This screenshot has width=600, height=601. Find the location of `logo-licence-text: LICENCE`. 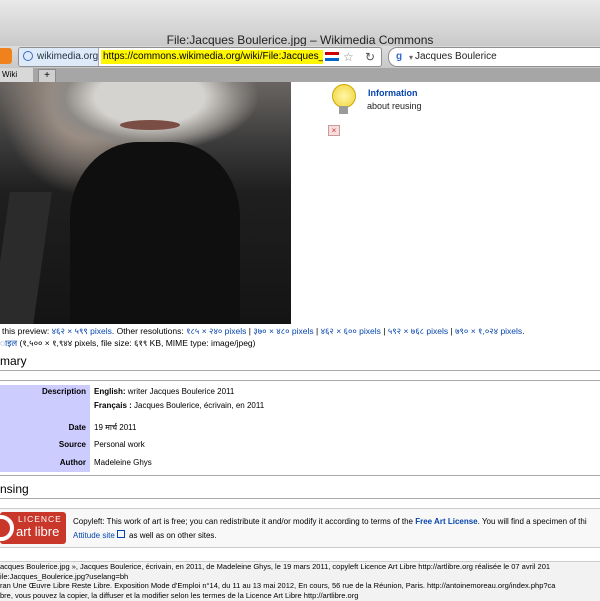

logo-licence-text: LICENCE is located at coordinates (40, 519).